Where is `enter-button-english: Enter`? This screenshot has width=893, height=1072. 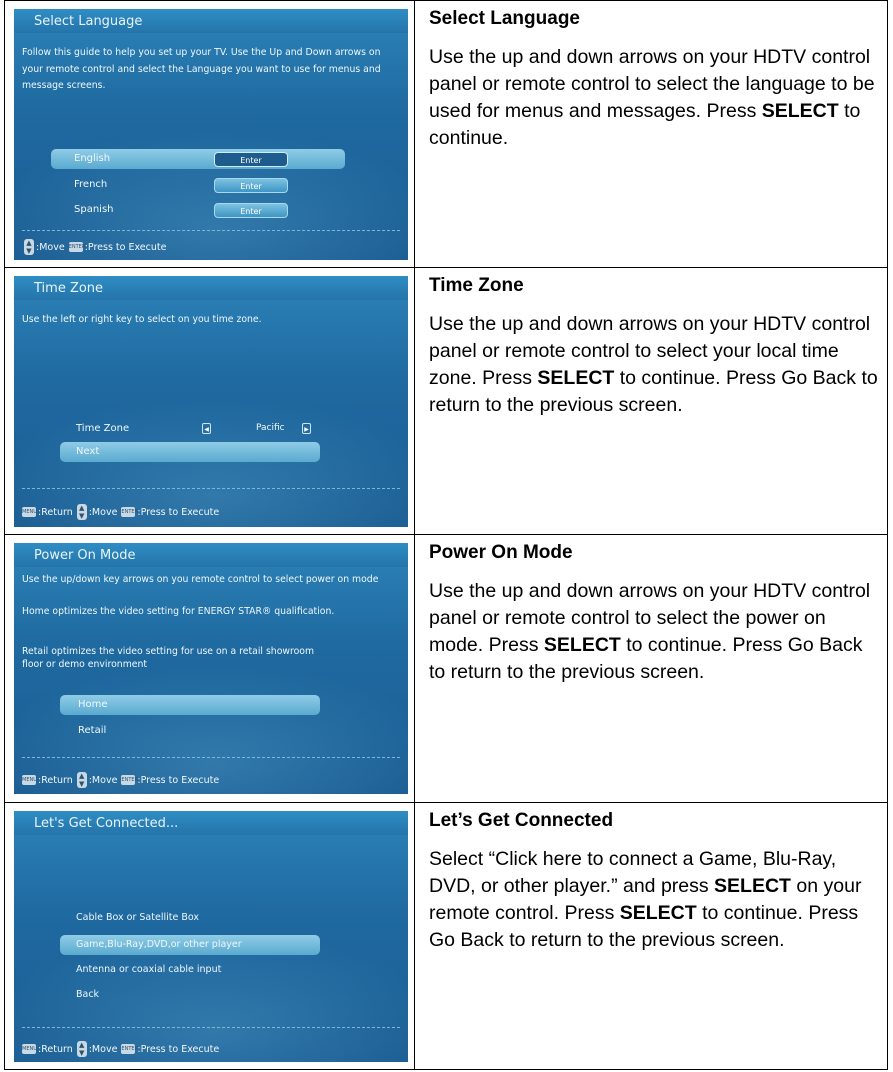
enter-button-english: Enter is located at coordinates (251, 159).